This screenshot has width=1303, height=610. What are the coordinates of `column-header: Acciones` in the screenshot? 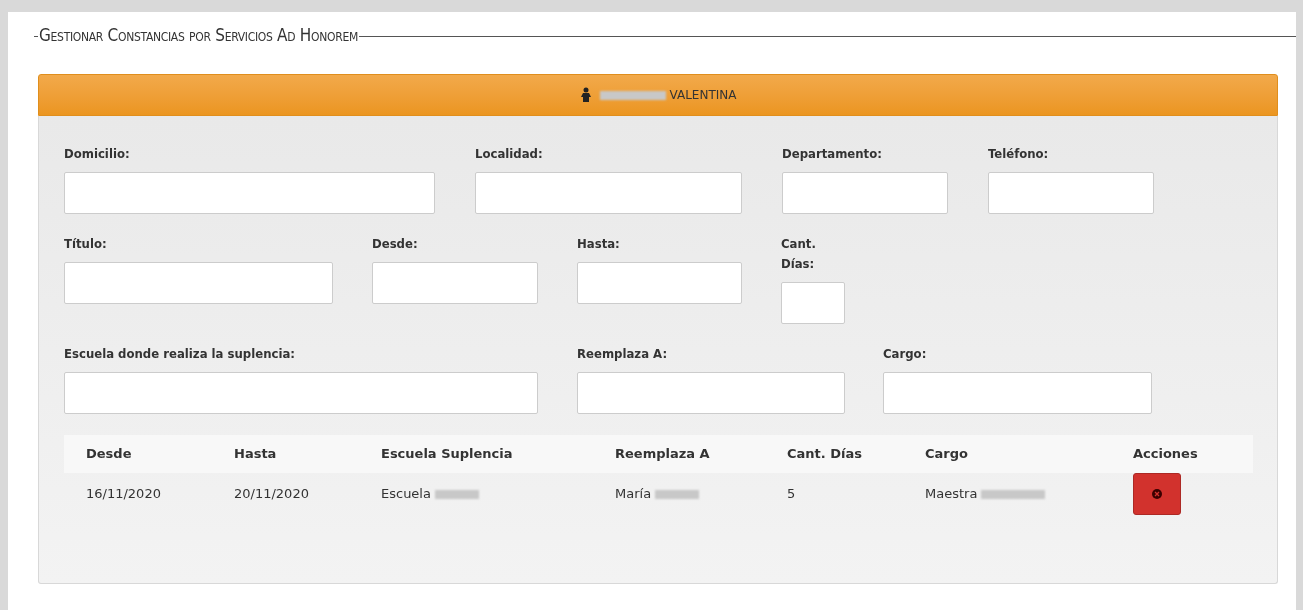 It's located at (1166, 454).